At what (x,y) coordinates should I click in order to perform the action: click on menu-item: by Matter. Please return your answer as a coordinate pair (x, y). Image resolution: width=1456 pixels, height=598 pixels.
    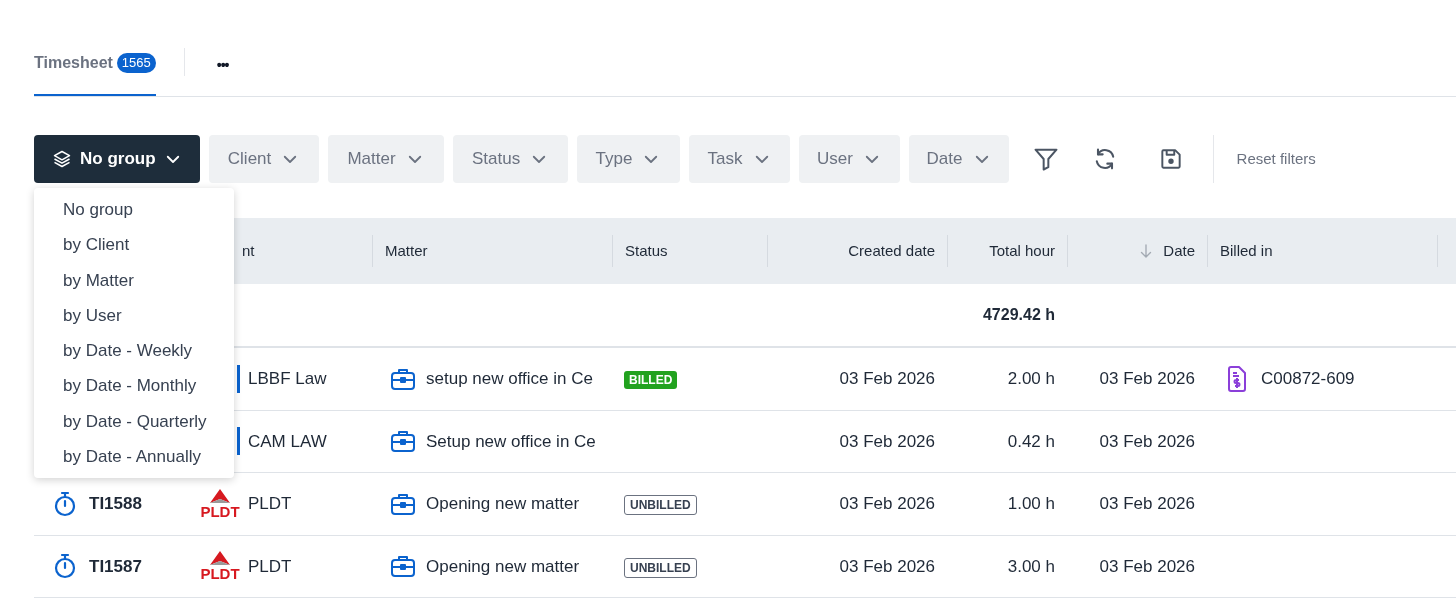
    Looking at the image, I should click on (134, 280).